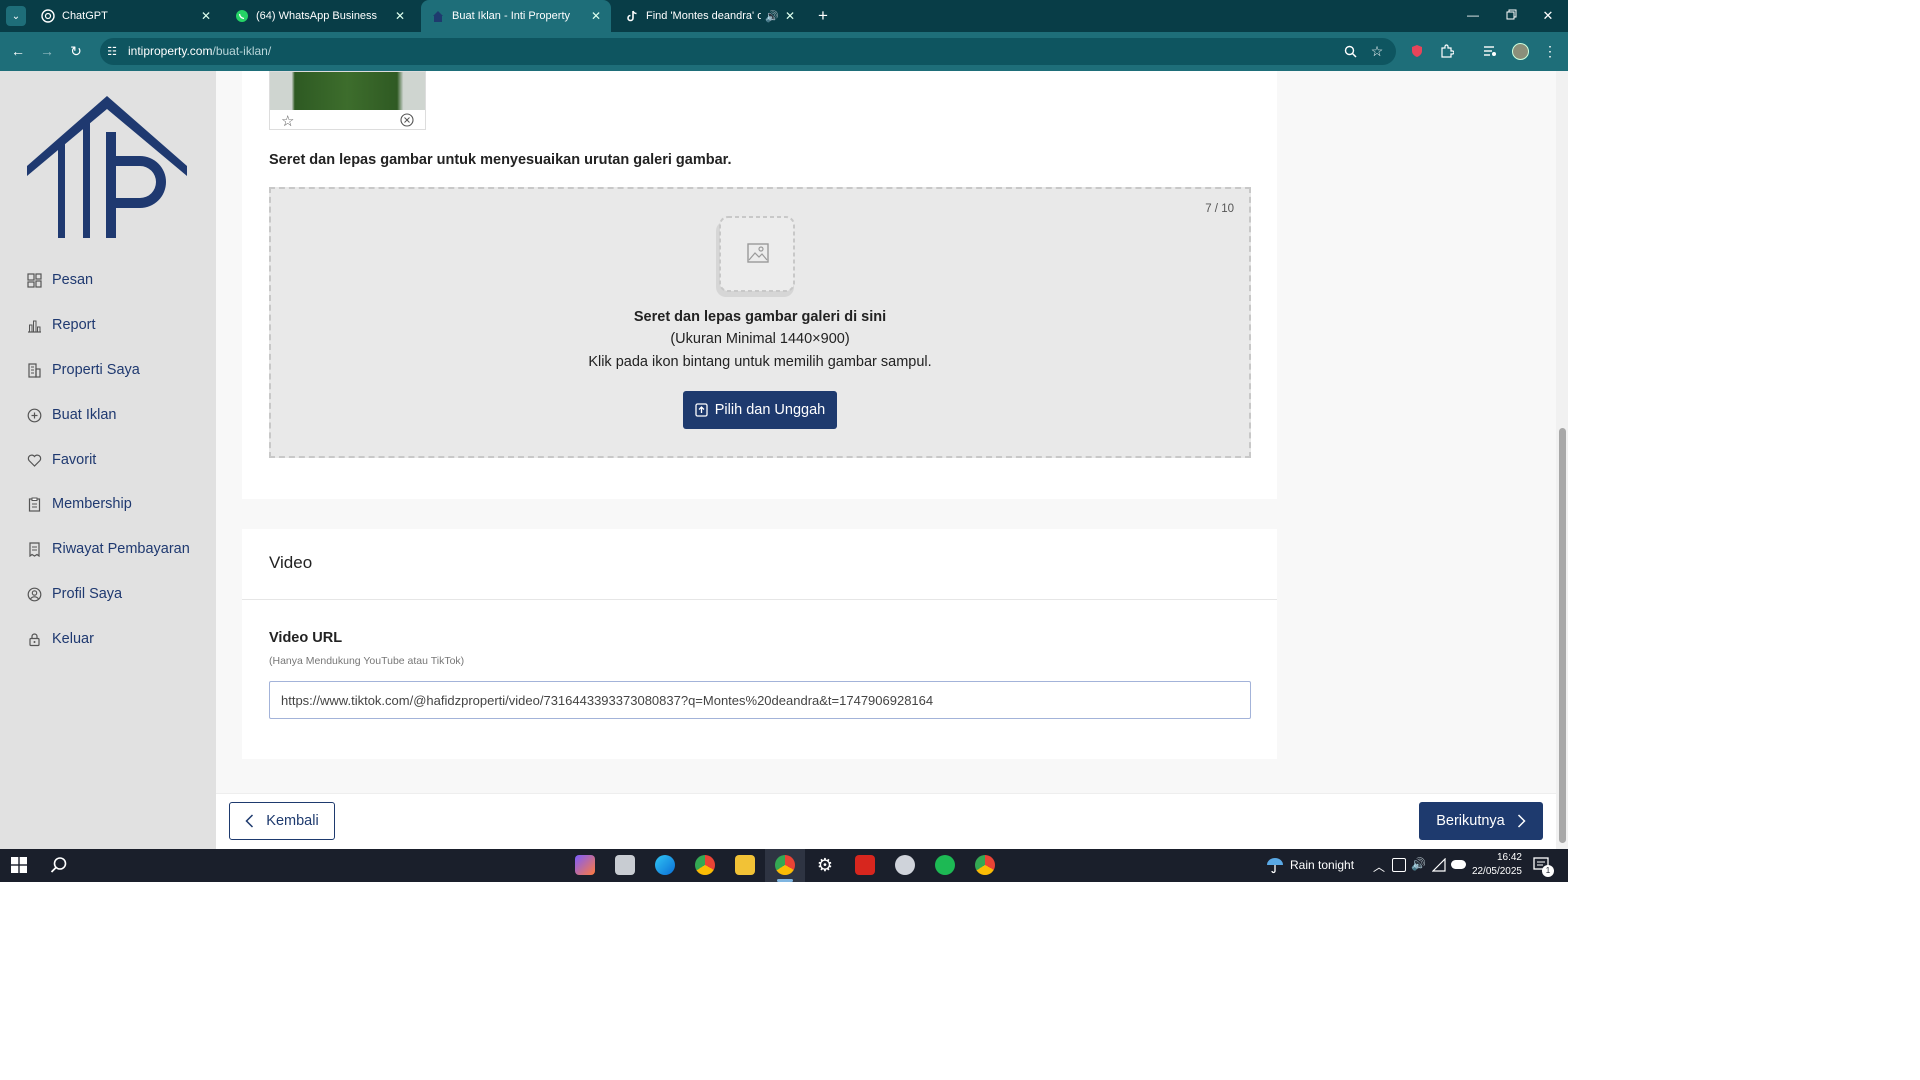 The image size is (1920, 1080). What do you see at coordinates (1521, 821) in the screenshot?
I see `chevron-right-icon` at bounding box center [1521, 821].